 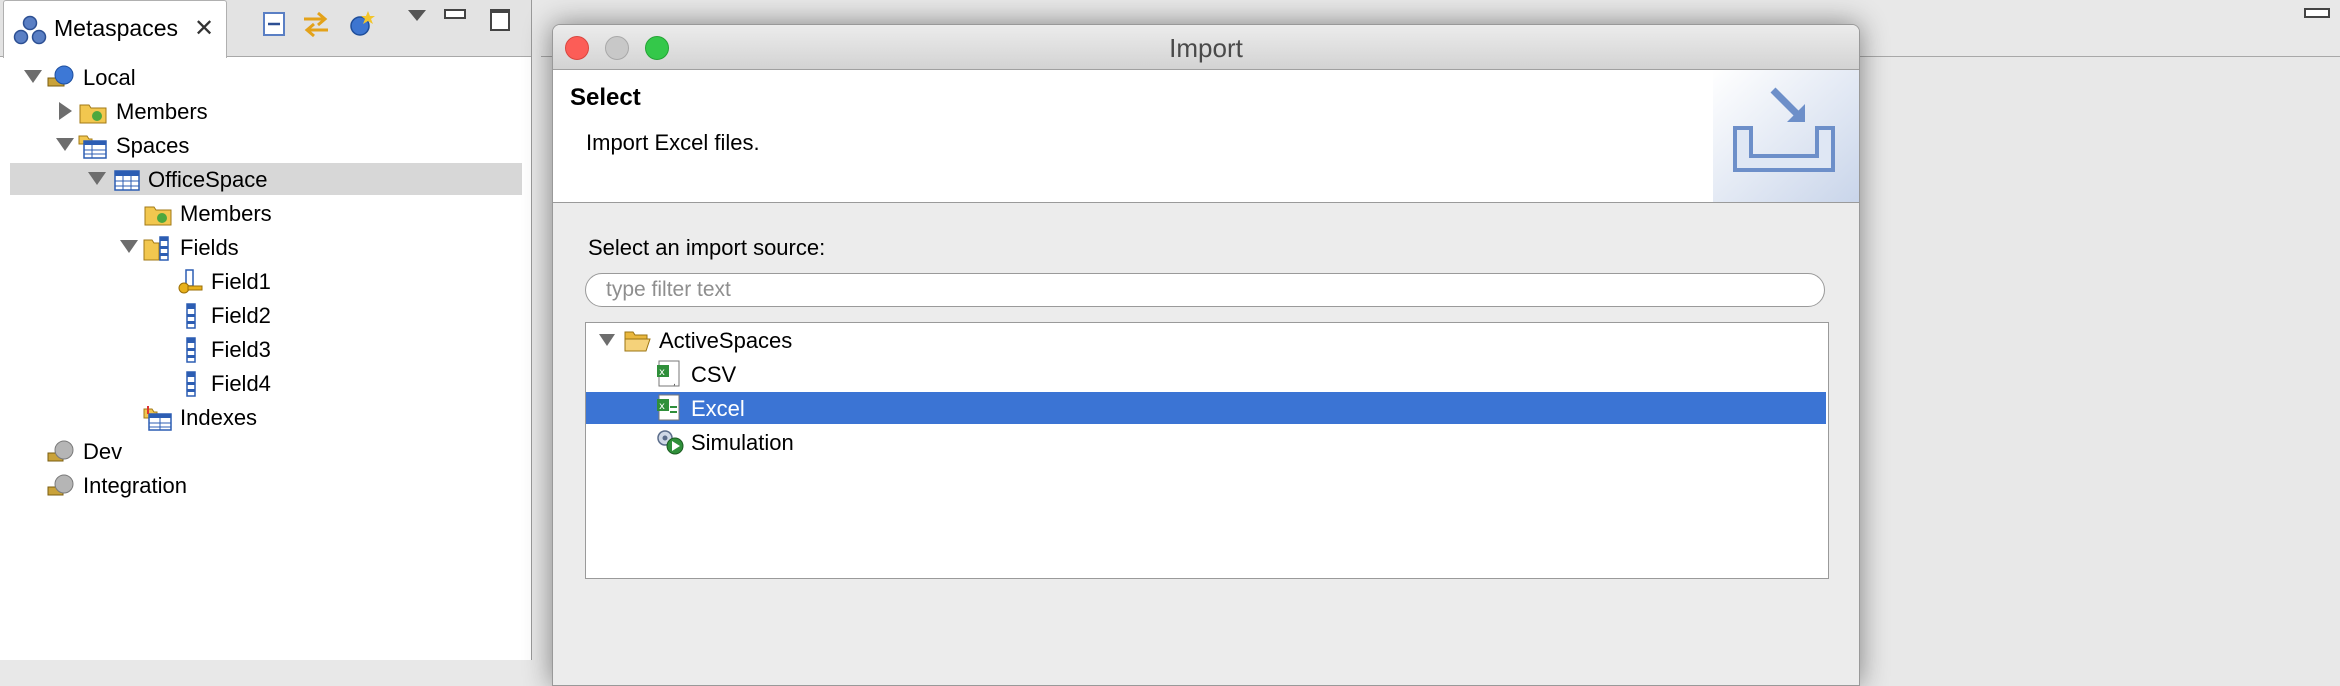 What do you see at coordinates (673, 142) in the screenshot?
I see `wizard-page-description: Import Excel files.` at bounding box center [673, 142].